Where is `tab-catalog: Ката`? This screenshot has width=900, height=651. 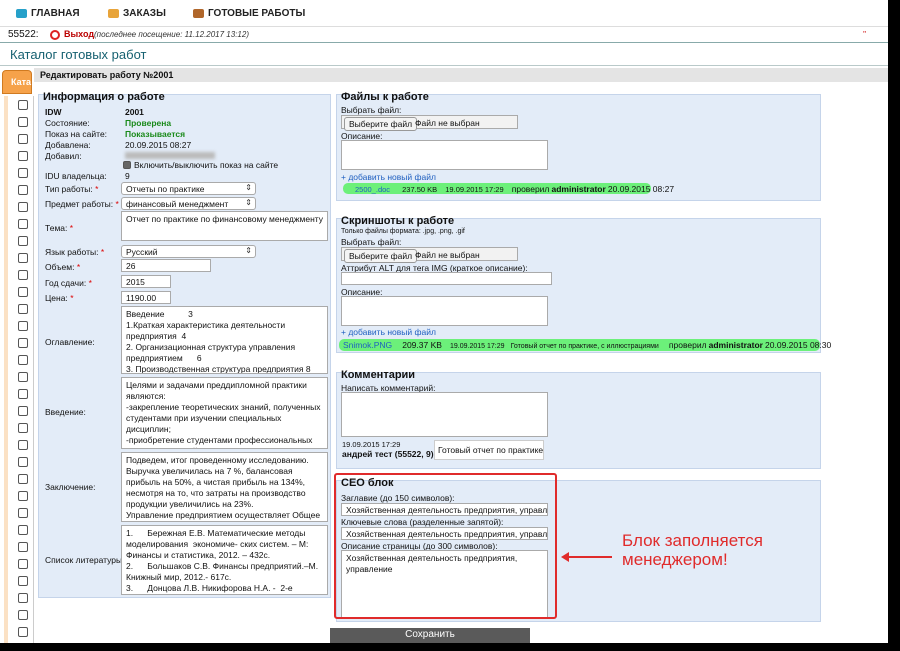
tab-catalog: Ката is located at coordinates (17, 82).